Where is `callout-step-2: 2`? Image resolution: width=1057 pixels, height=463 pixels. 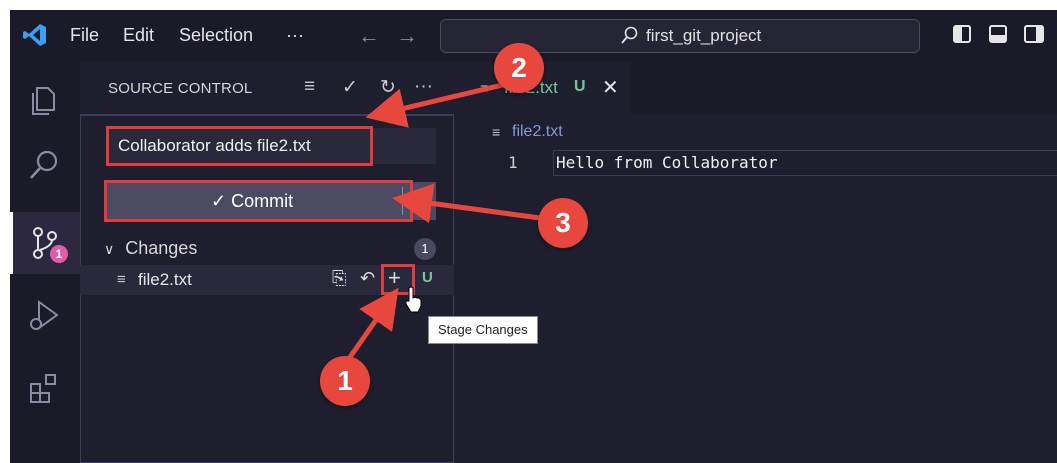
callout-step-2: 2 is located at coordinates (519, 68).